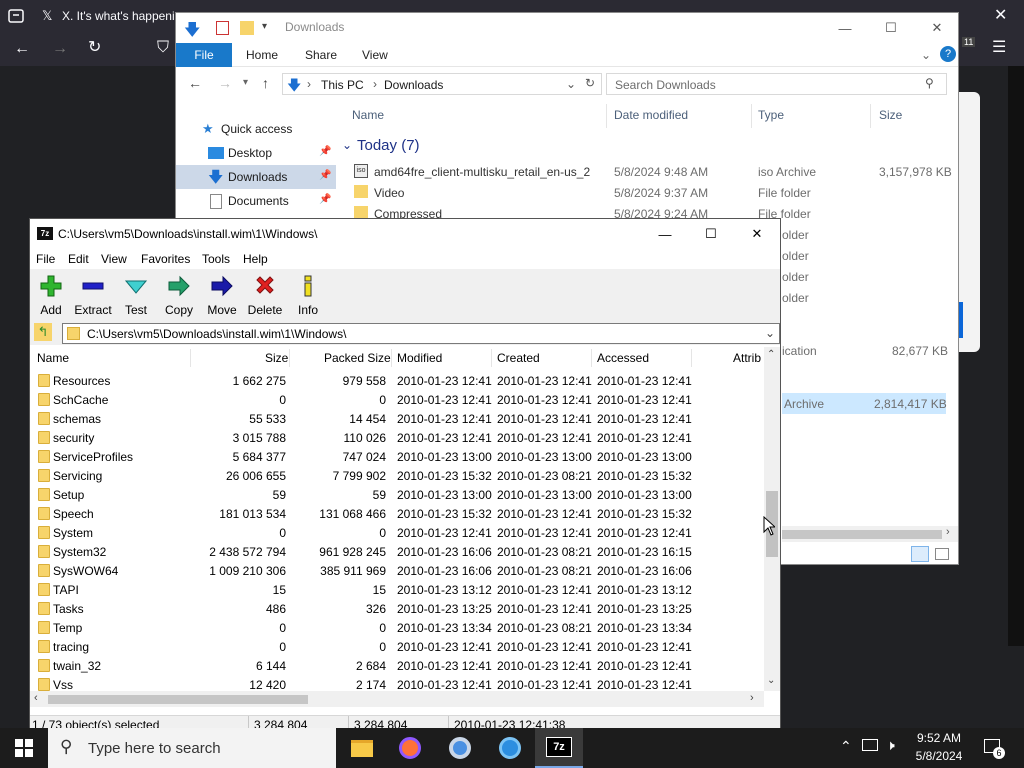 The height and width of the screenshot is (768, 1024). I want to click on explorer-search-input: Search Downloads ⚲, so click(776, 84).